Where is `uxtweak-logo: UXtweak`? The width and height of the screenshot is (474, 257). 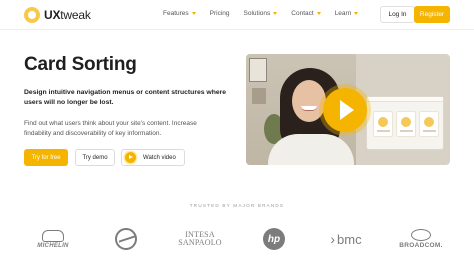 uxtweak-logo: UXtweak is located at coordinates (57, 15).